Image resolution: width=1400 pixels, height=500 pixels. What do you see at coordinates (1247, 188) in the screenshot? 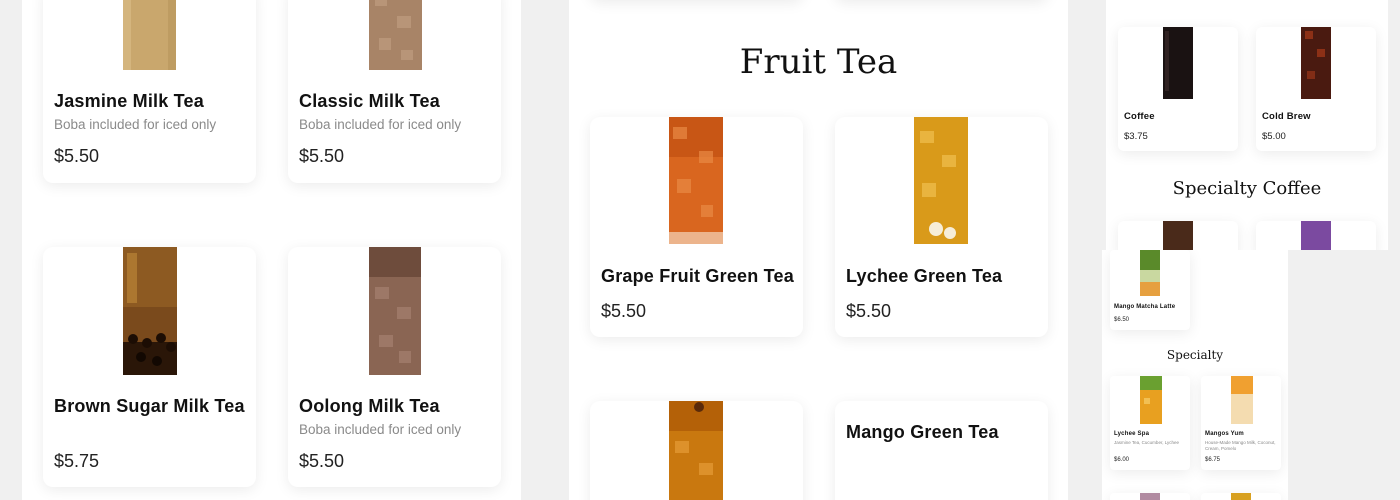
I see `section-title-specialty-coffee: Specialty Coffee` at bounding box center [1247, 188].